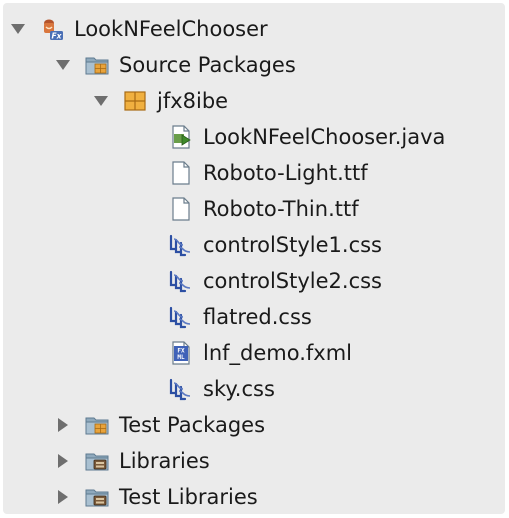 This screenshot has height=518, width=509. I want to click on tree-node-package: jfx8ibe, so click(160, 101).